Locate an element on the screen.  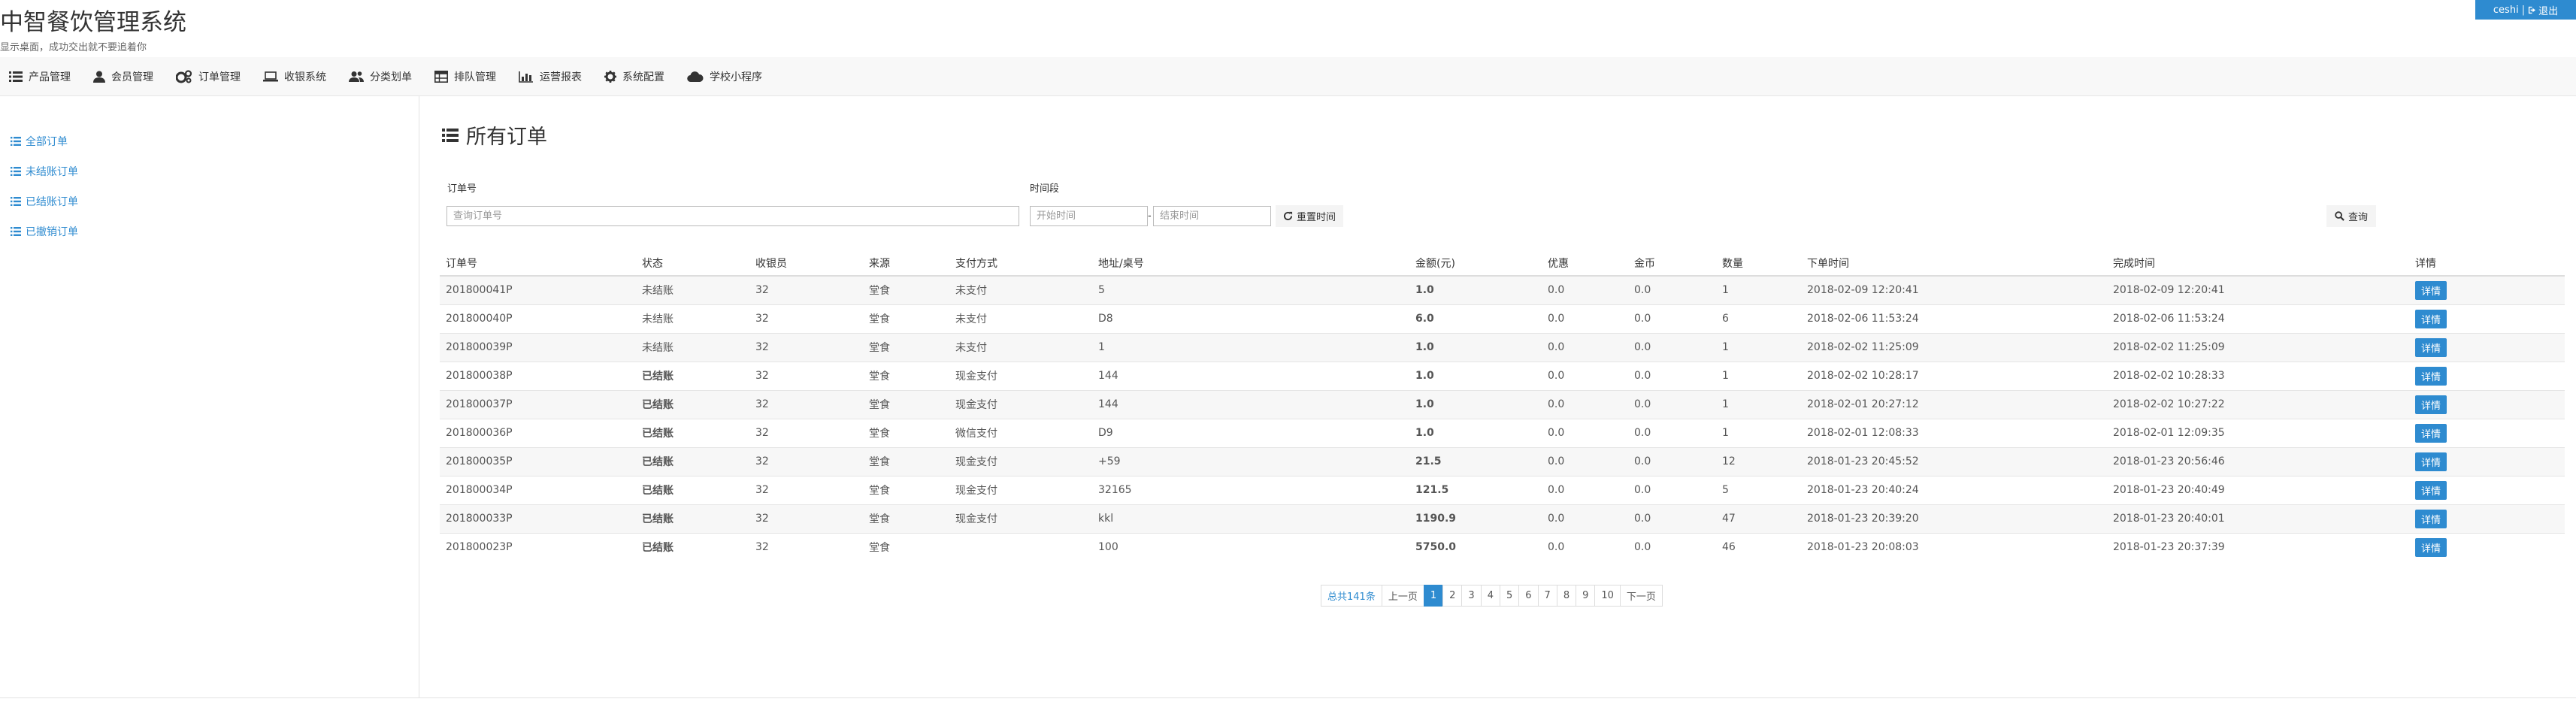
order-no-label: 订单号 is located at coordinates (462, 189).